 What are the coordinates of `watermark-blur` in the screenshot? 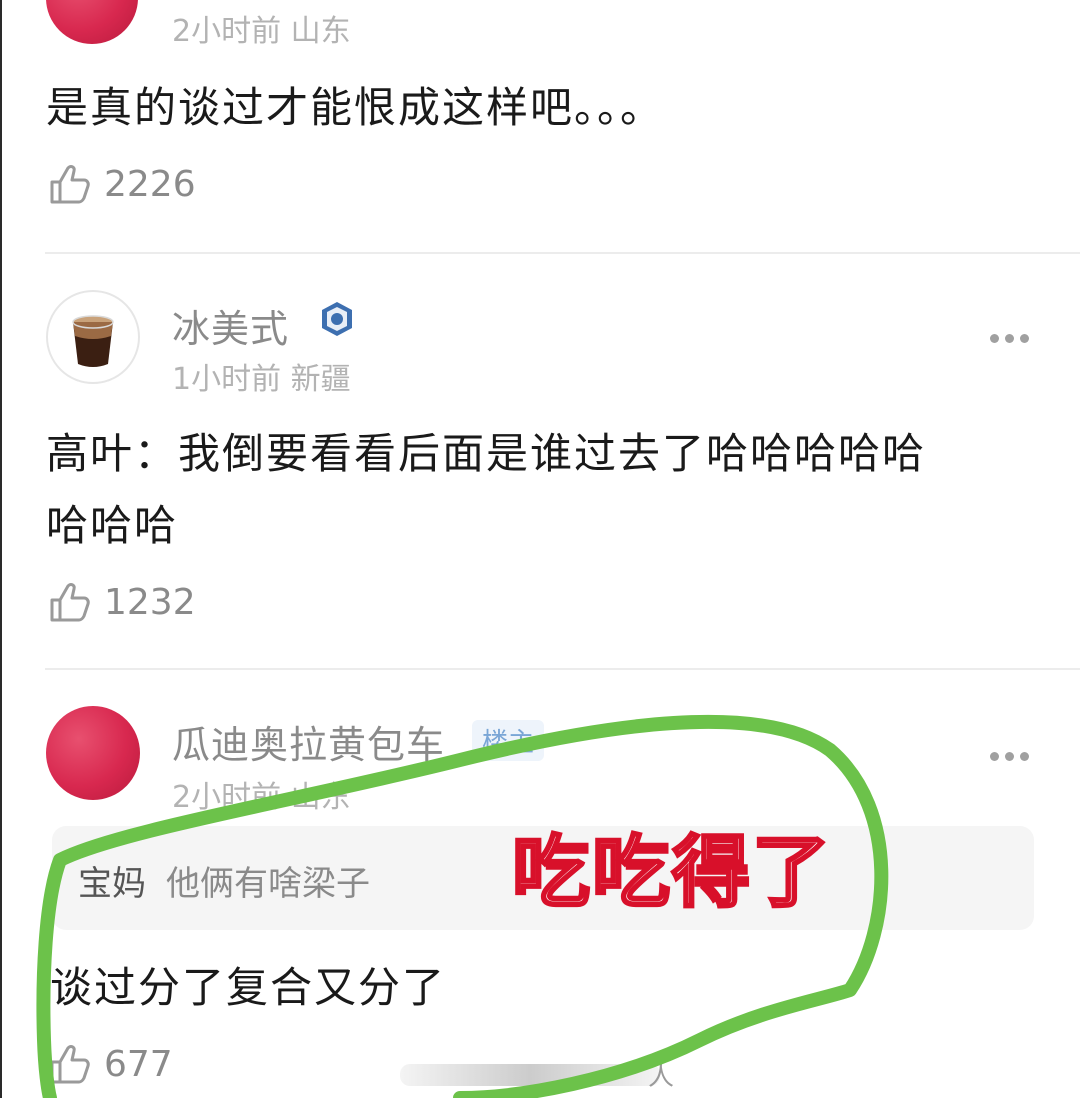 It's located at (530, 1075).